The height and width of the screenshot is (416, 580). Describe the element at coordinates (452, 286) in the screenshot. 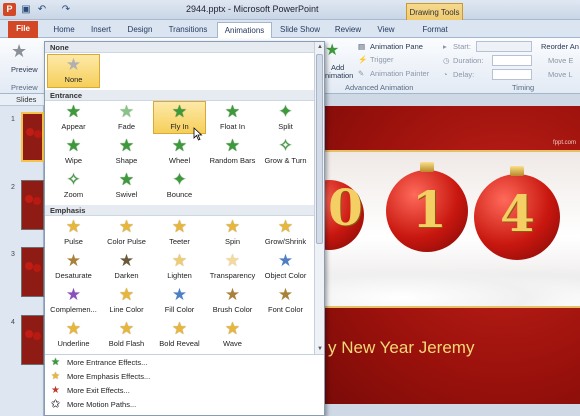

I see `slide-feathers` at that location.